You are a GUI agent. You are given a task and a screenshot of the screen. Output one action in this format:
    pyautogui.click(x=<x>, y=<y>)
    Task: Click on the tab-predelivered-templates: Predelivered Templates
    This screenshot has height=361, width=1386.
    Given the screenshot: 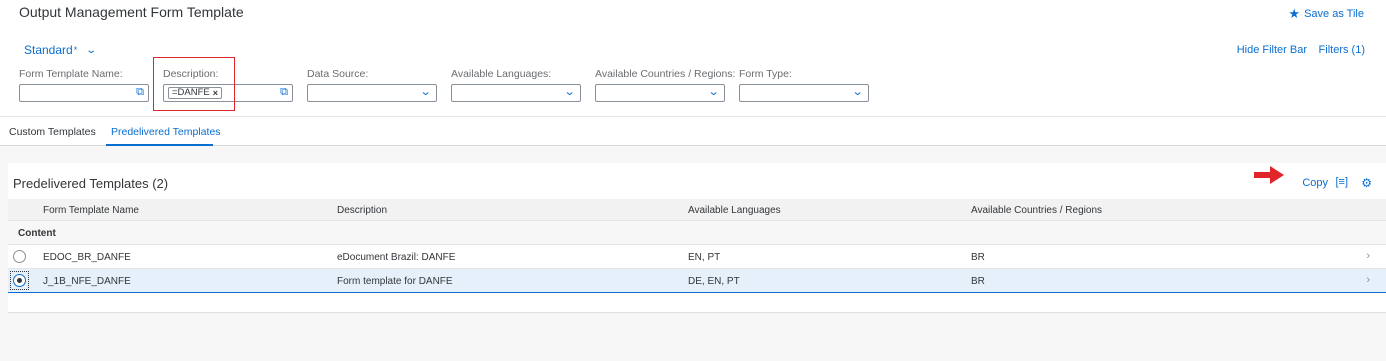 What is the action you would take?
    pyautogui.click(x=166, y=132)
    